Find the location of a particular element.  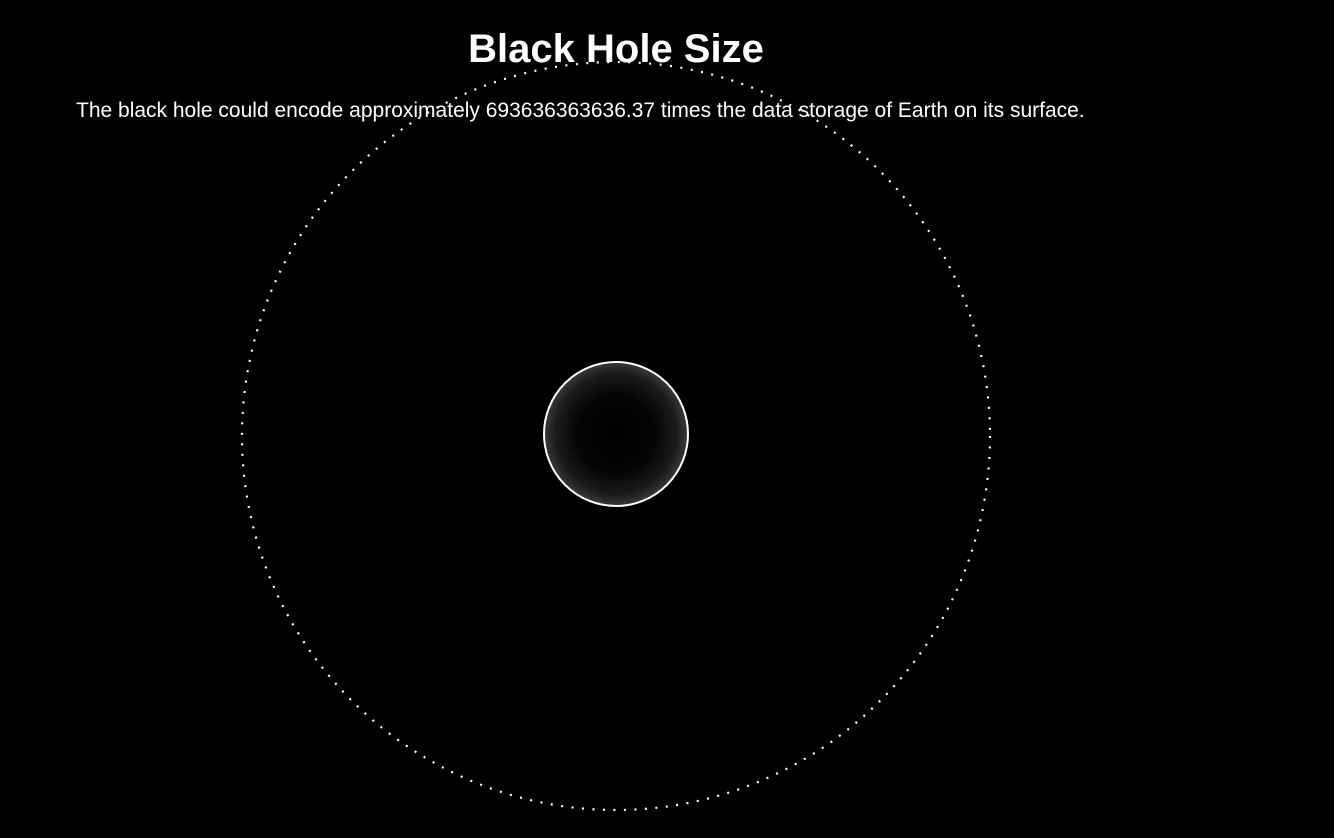

page-title: Black Hole Size is located at coordinates (616, 49).